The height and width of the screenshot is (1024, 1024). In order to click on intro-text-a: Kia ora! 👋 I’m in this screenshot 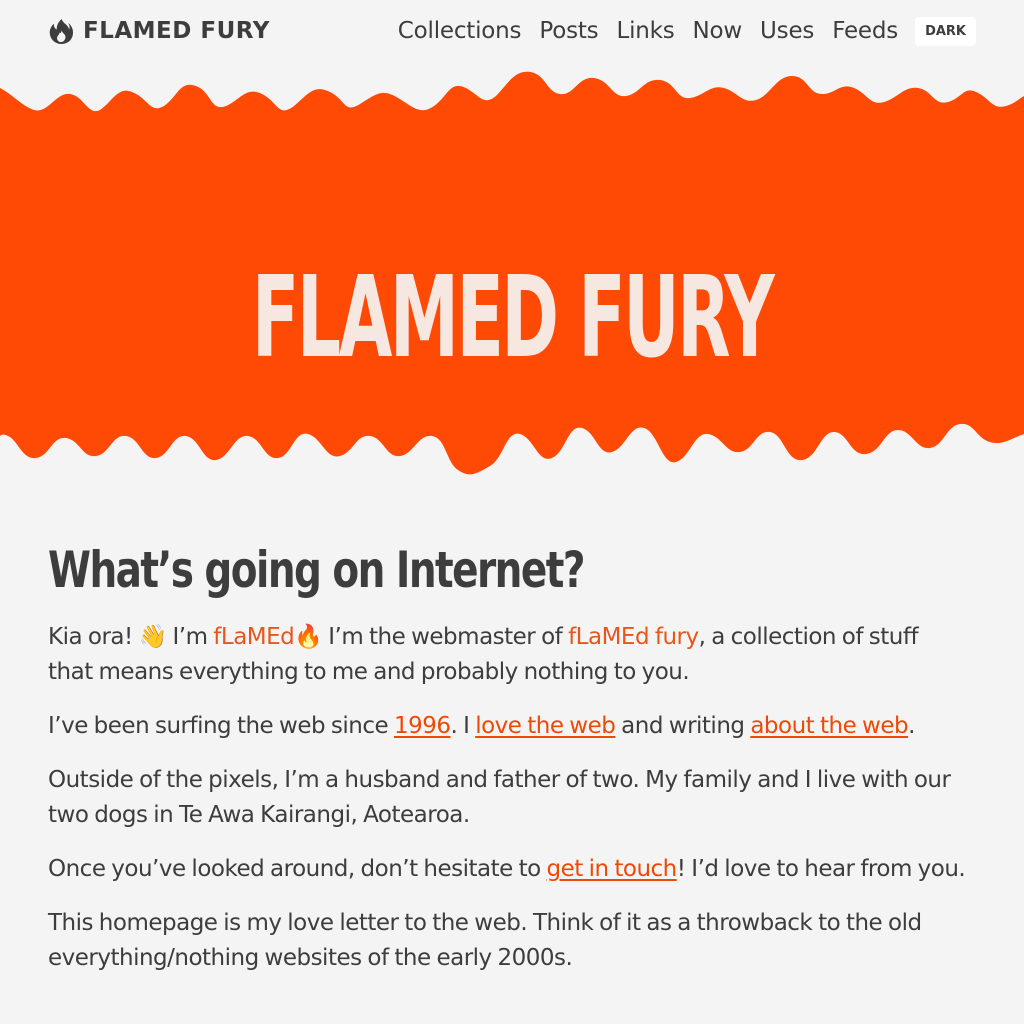, I will do `click(131, 637)`.